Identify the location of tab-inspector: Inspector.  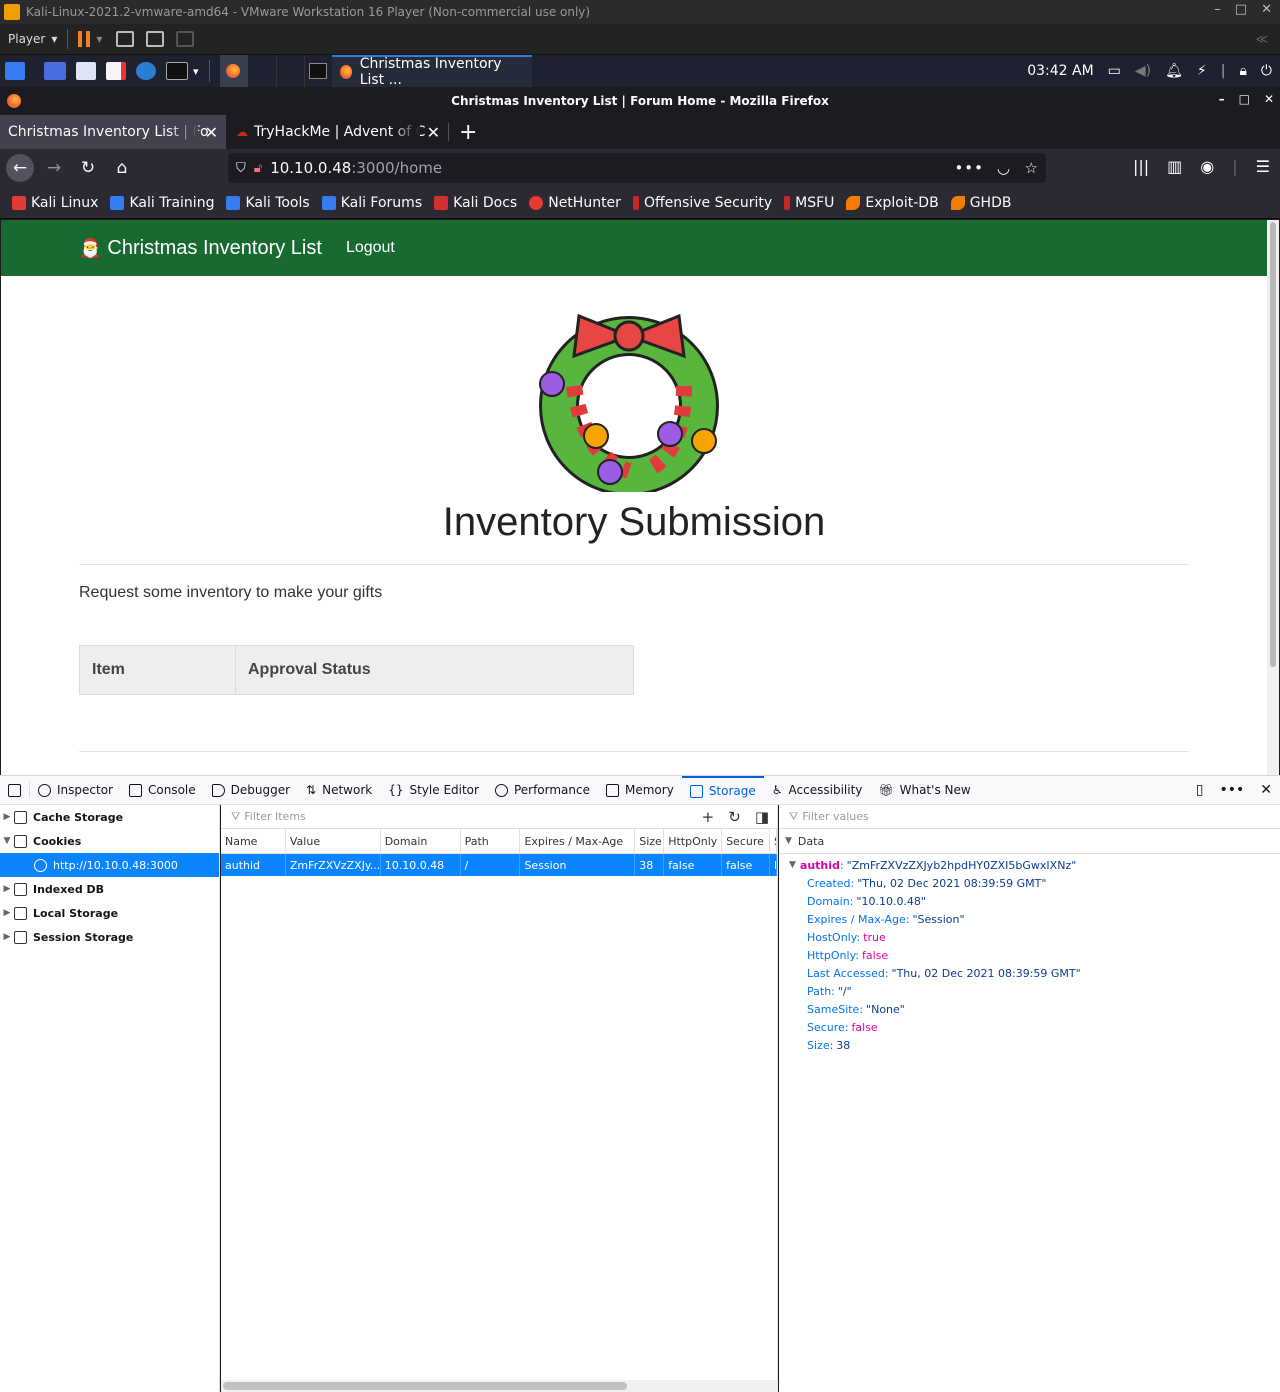
(75, 790).